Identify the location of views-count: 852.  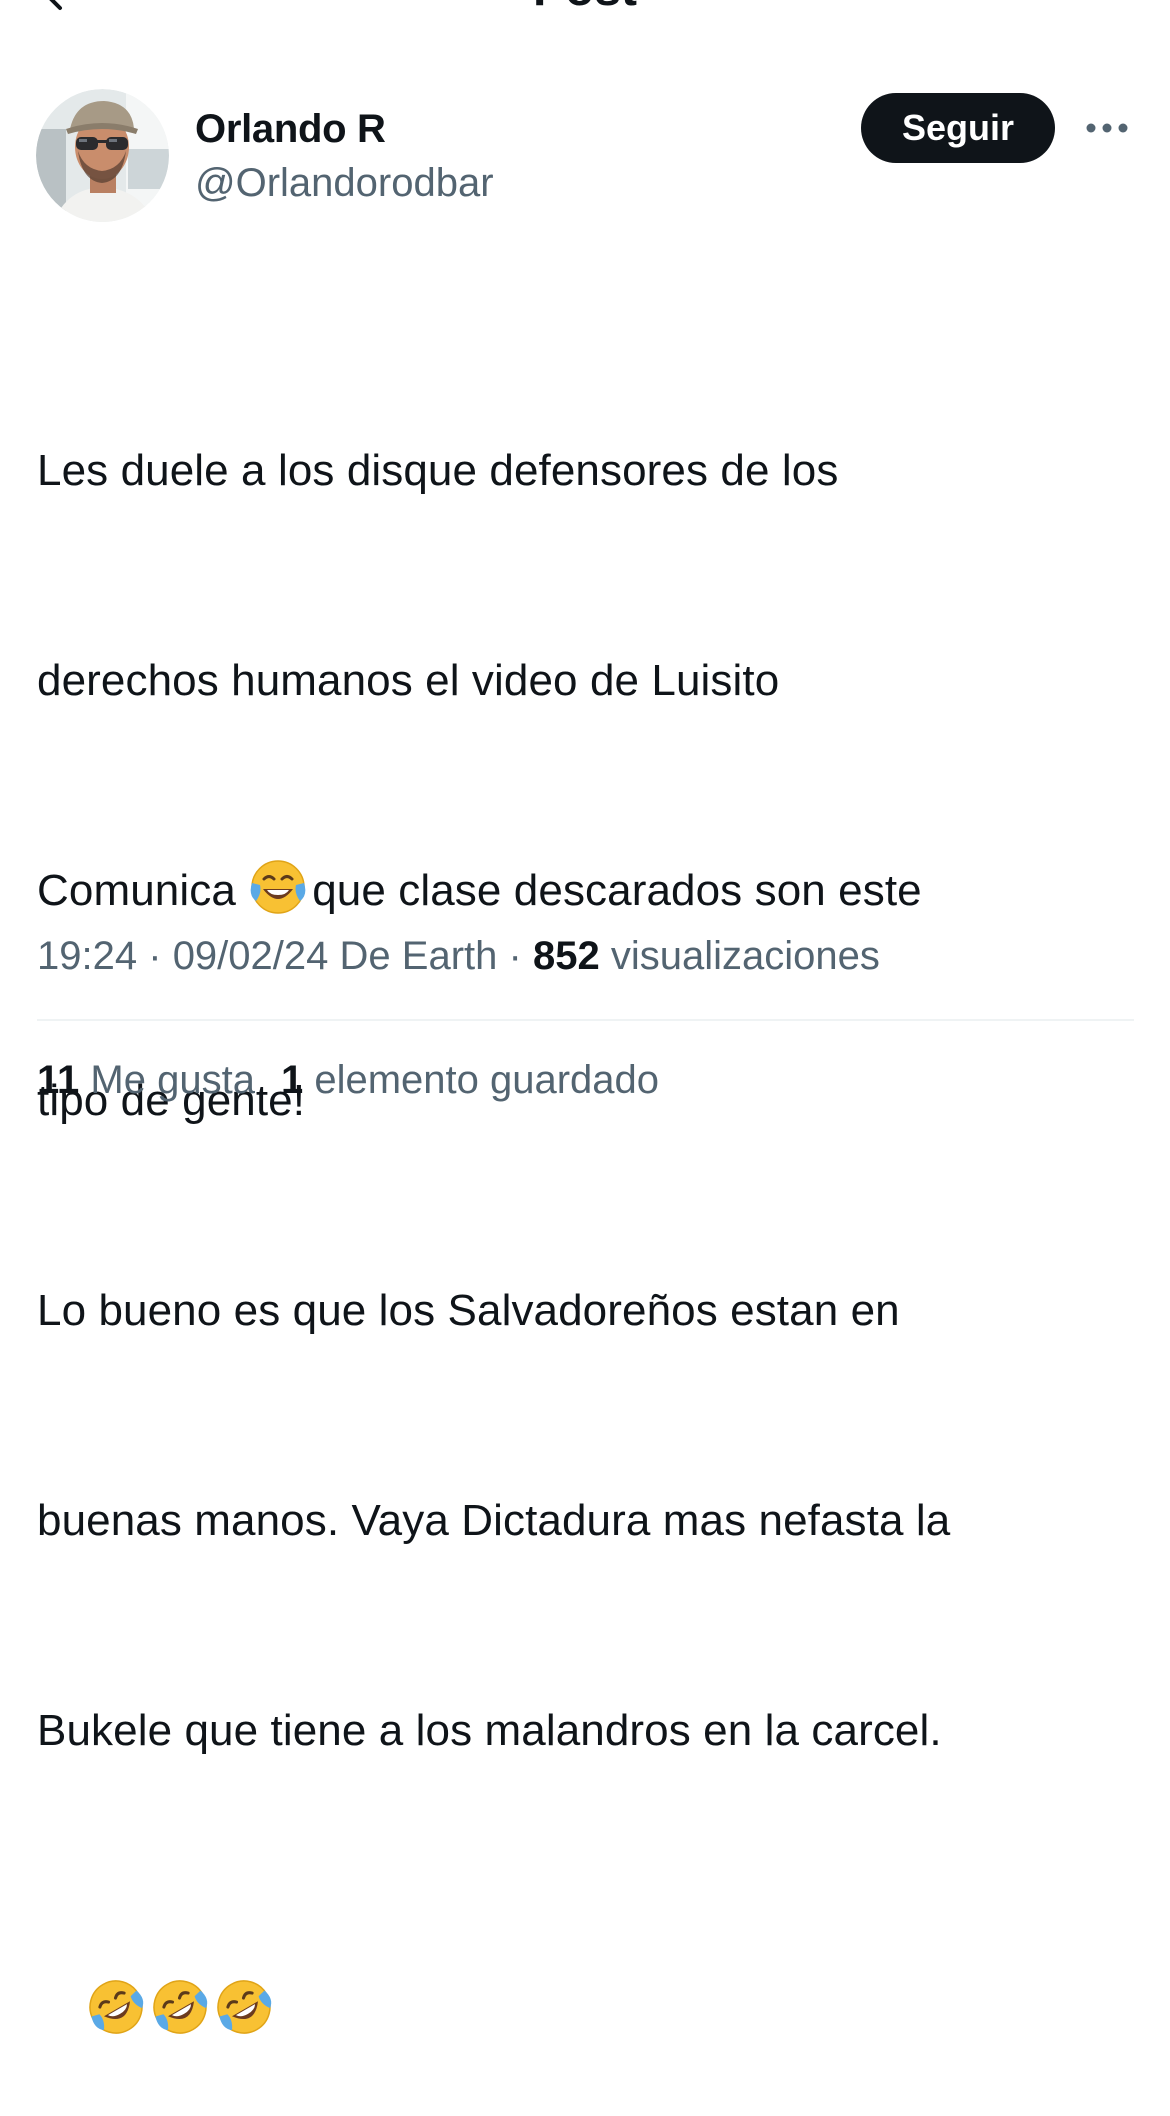
(566, 956).